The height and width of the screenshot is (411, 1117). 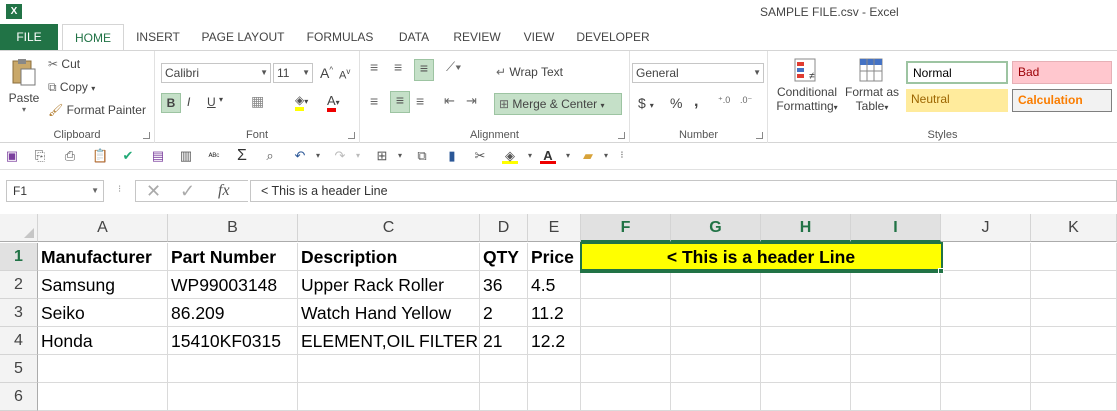 I want to click on clipboard-icon: 📋, so click(x=100, y=156).